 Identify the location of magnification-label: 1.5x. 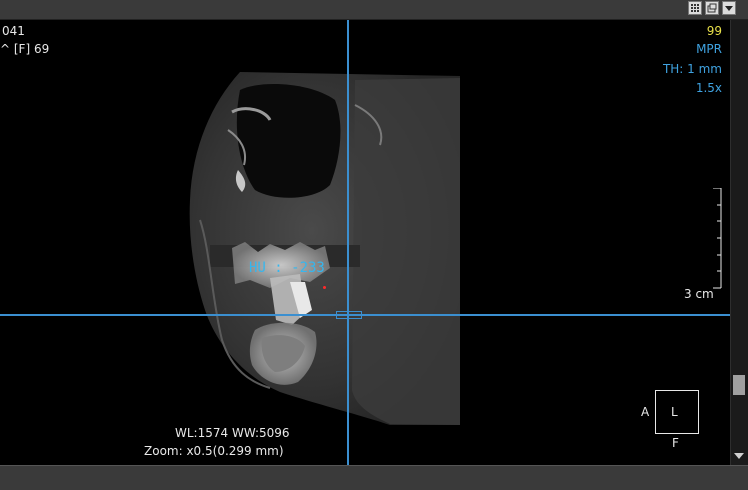
(708, 88).